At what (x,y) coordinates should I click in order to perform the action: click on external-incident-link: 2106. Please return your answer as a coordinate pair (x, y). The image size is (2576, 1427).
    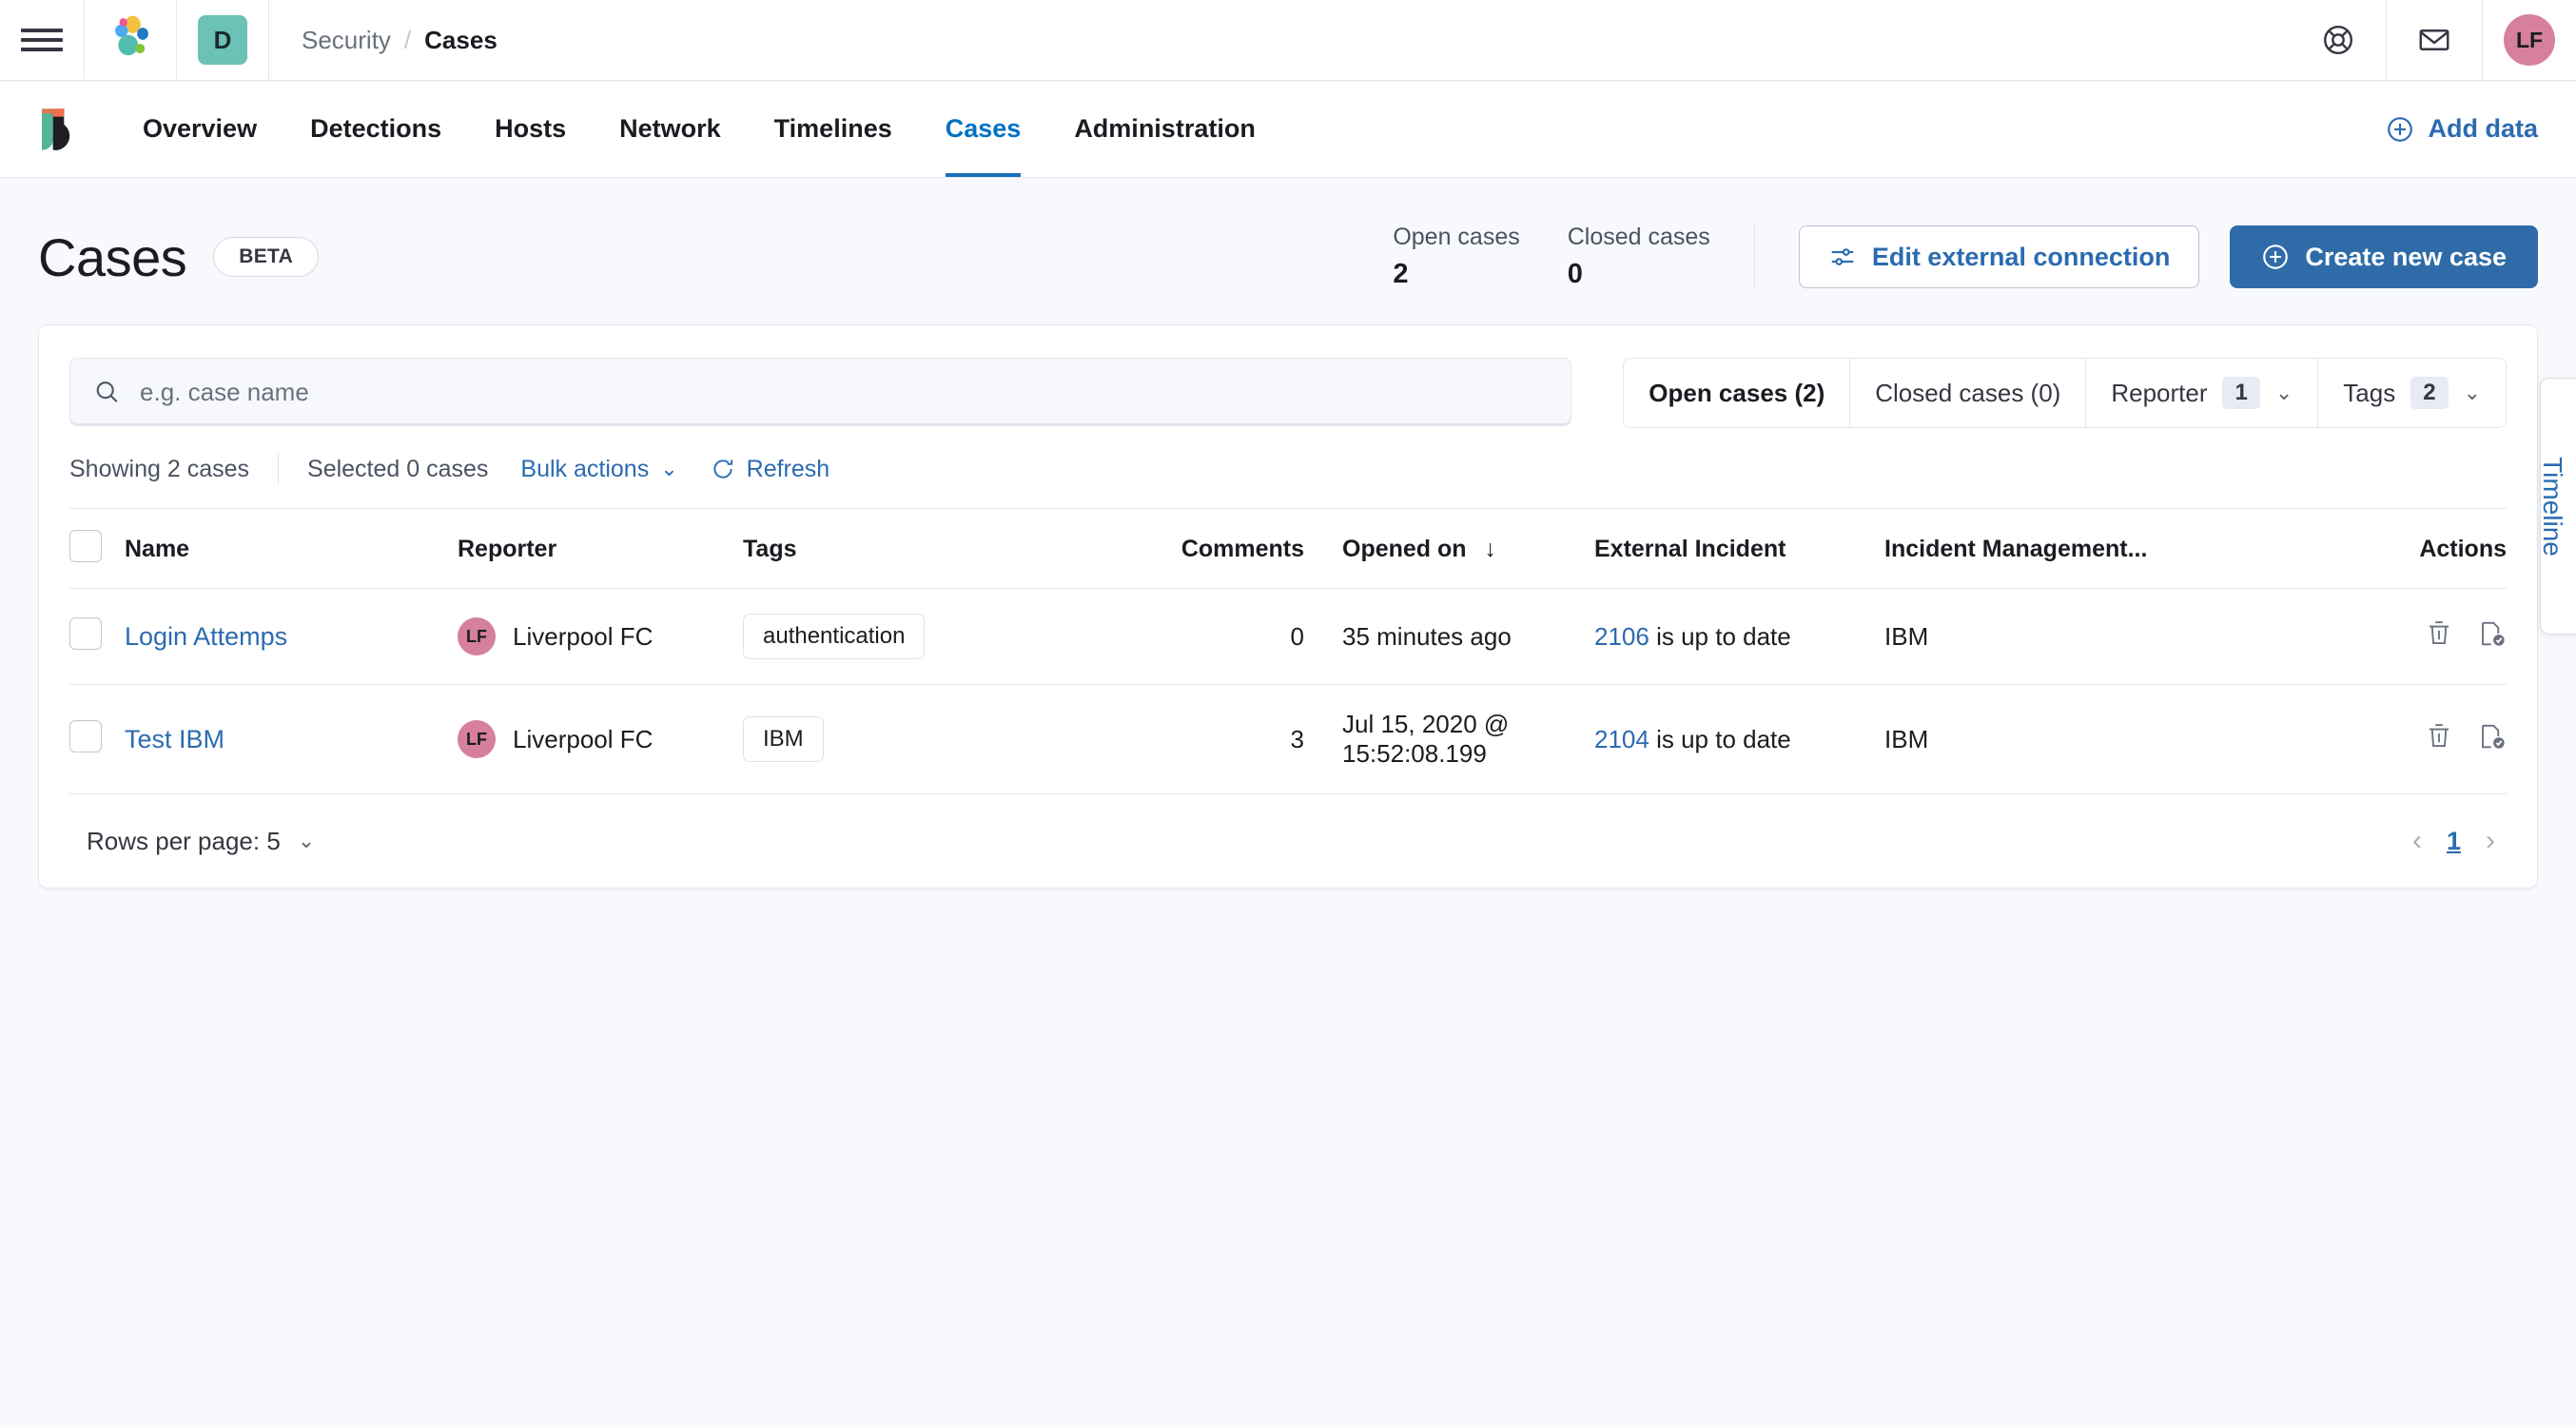
    Looking at the image, I should click on (1622, 636).